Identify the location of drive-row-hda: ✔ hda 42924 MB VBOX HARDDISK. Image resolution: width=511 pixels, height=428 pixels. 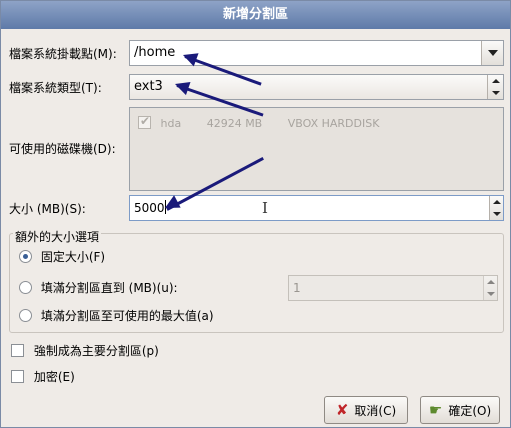
(259, 122).